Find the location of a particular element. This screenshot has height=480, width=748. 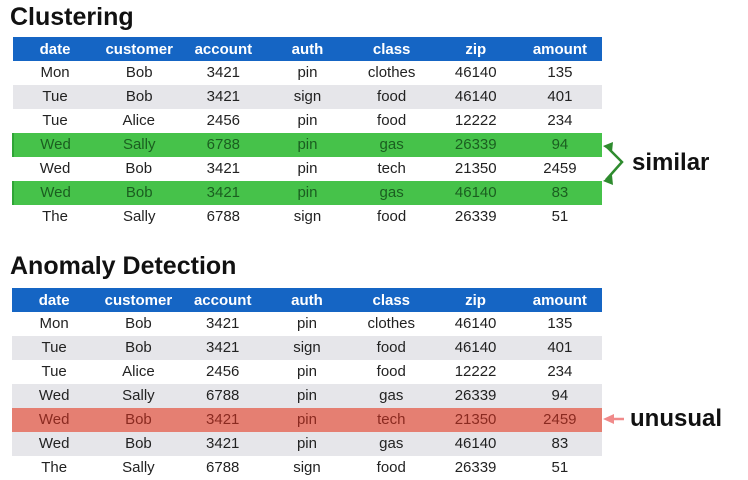

similar-label: similar is located at coordinates (671, 162).